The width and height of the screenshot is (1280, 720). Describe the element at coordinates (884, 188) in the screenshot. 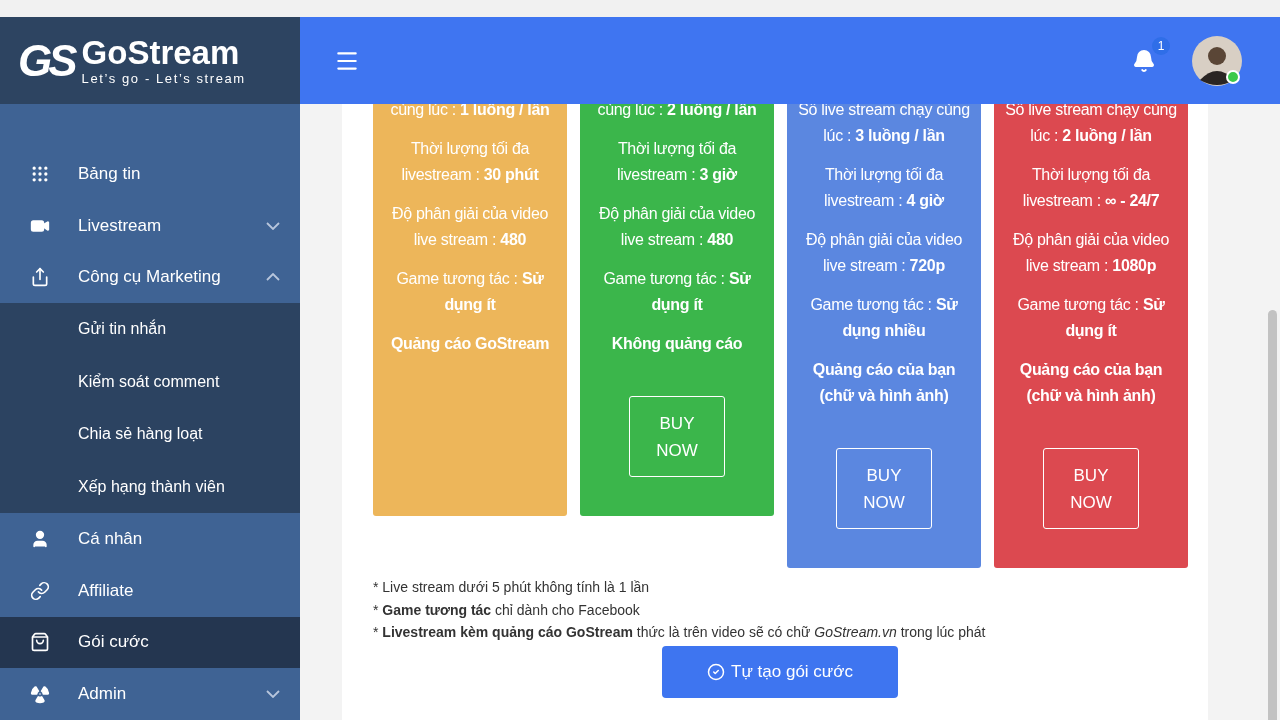

I see `plan-feature: Thời lượng tối đa livestream : 4 giờ` at that location.